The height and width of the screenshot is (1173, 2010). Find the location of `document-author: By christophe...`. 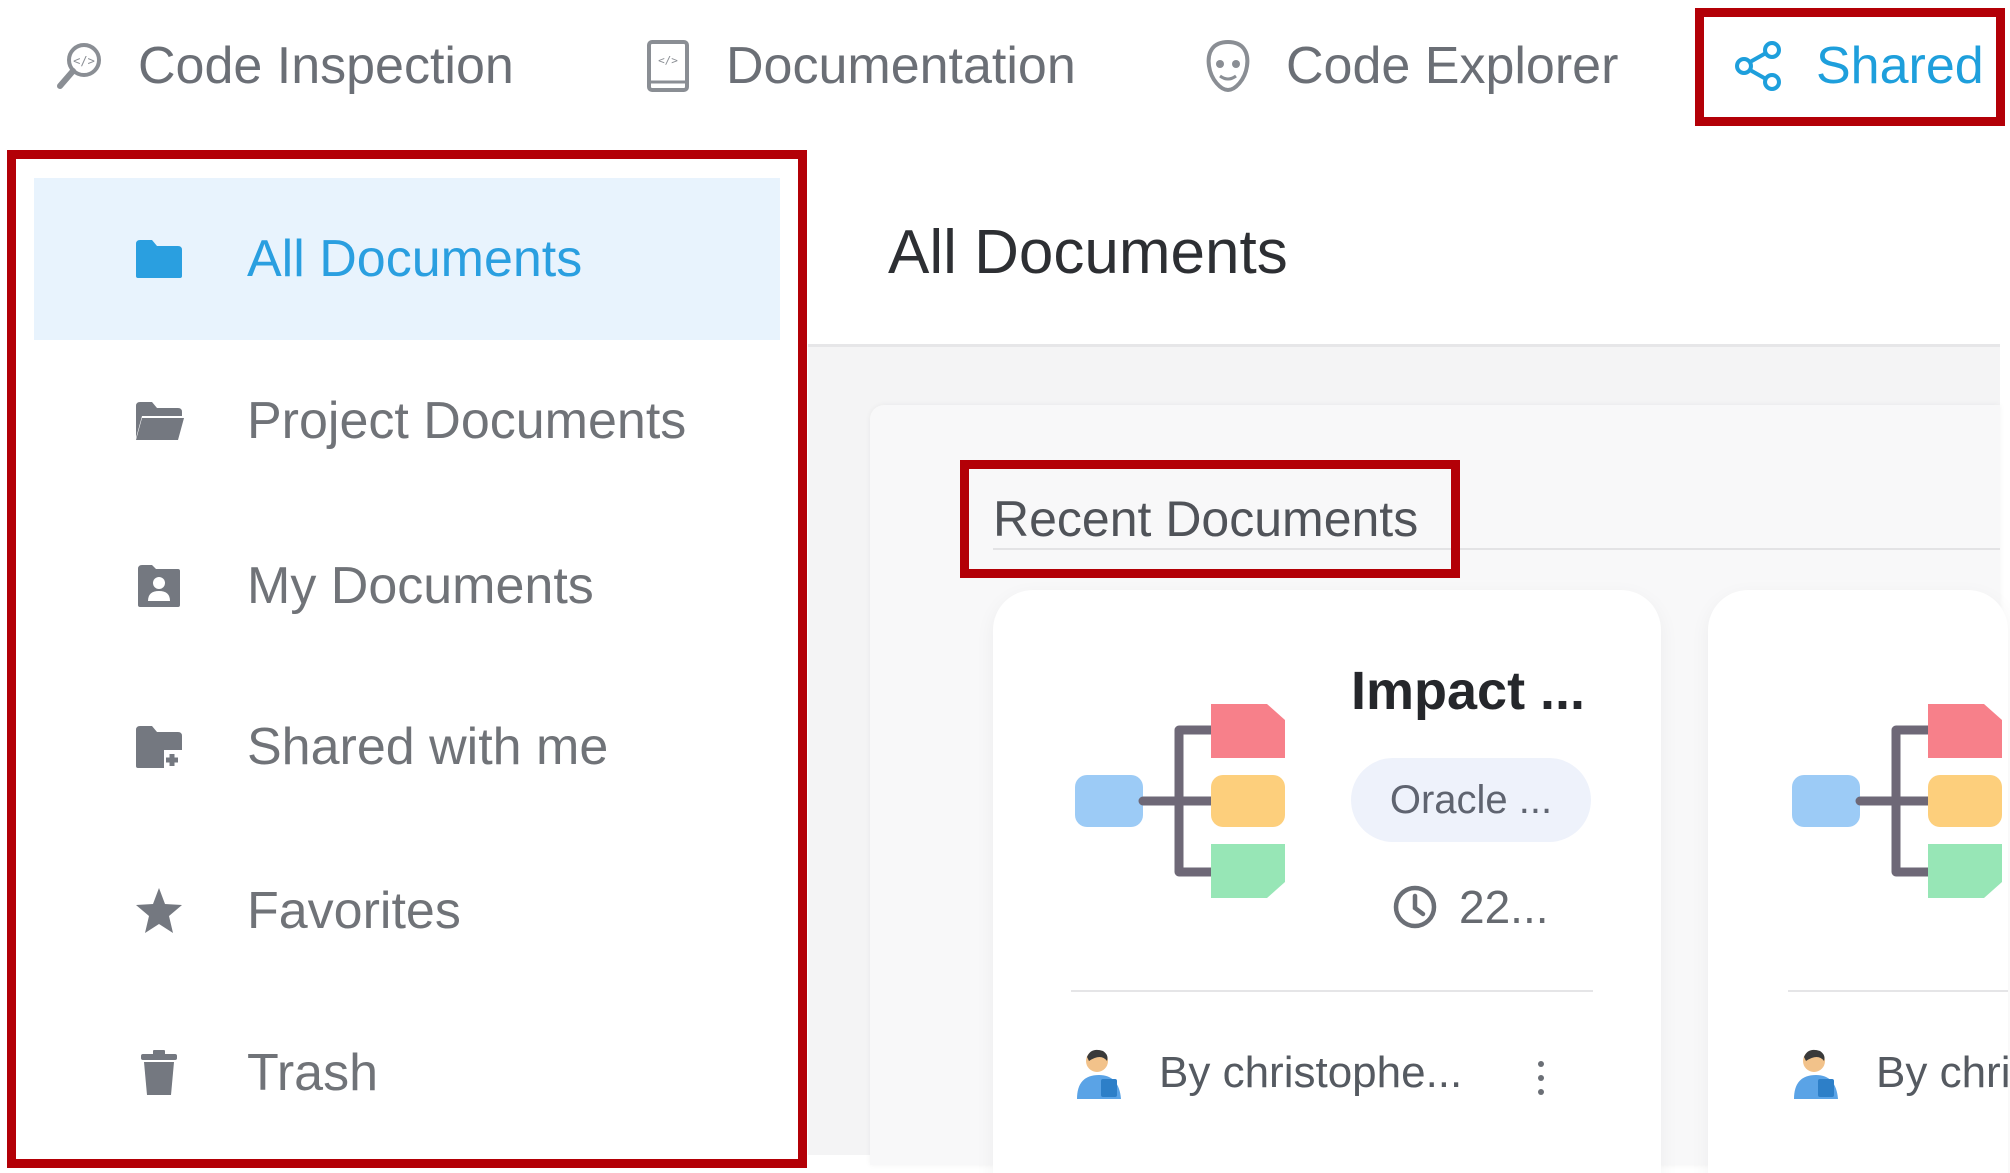

document-author: By christophe... is located at coordinates (1266, 1073).